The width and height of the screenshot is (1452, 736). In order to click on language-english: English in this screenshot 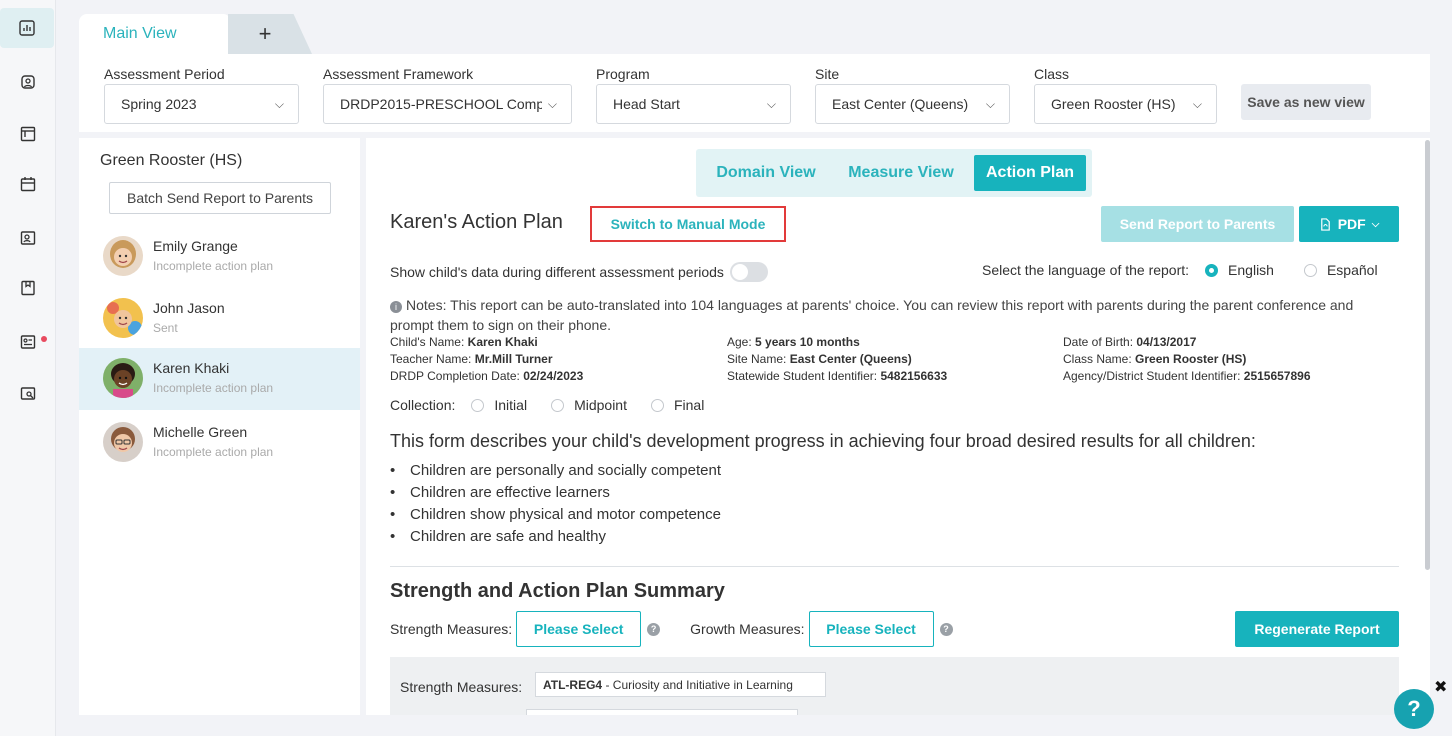, I will do `click(1251, 270)`.